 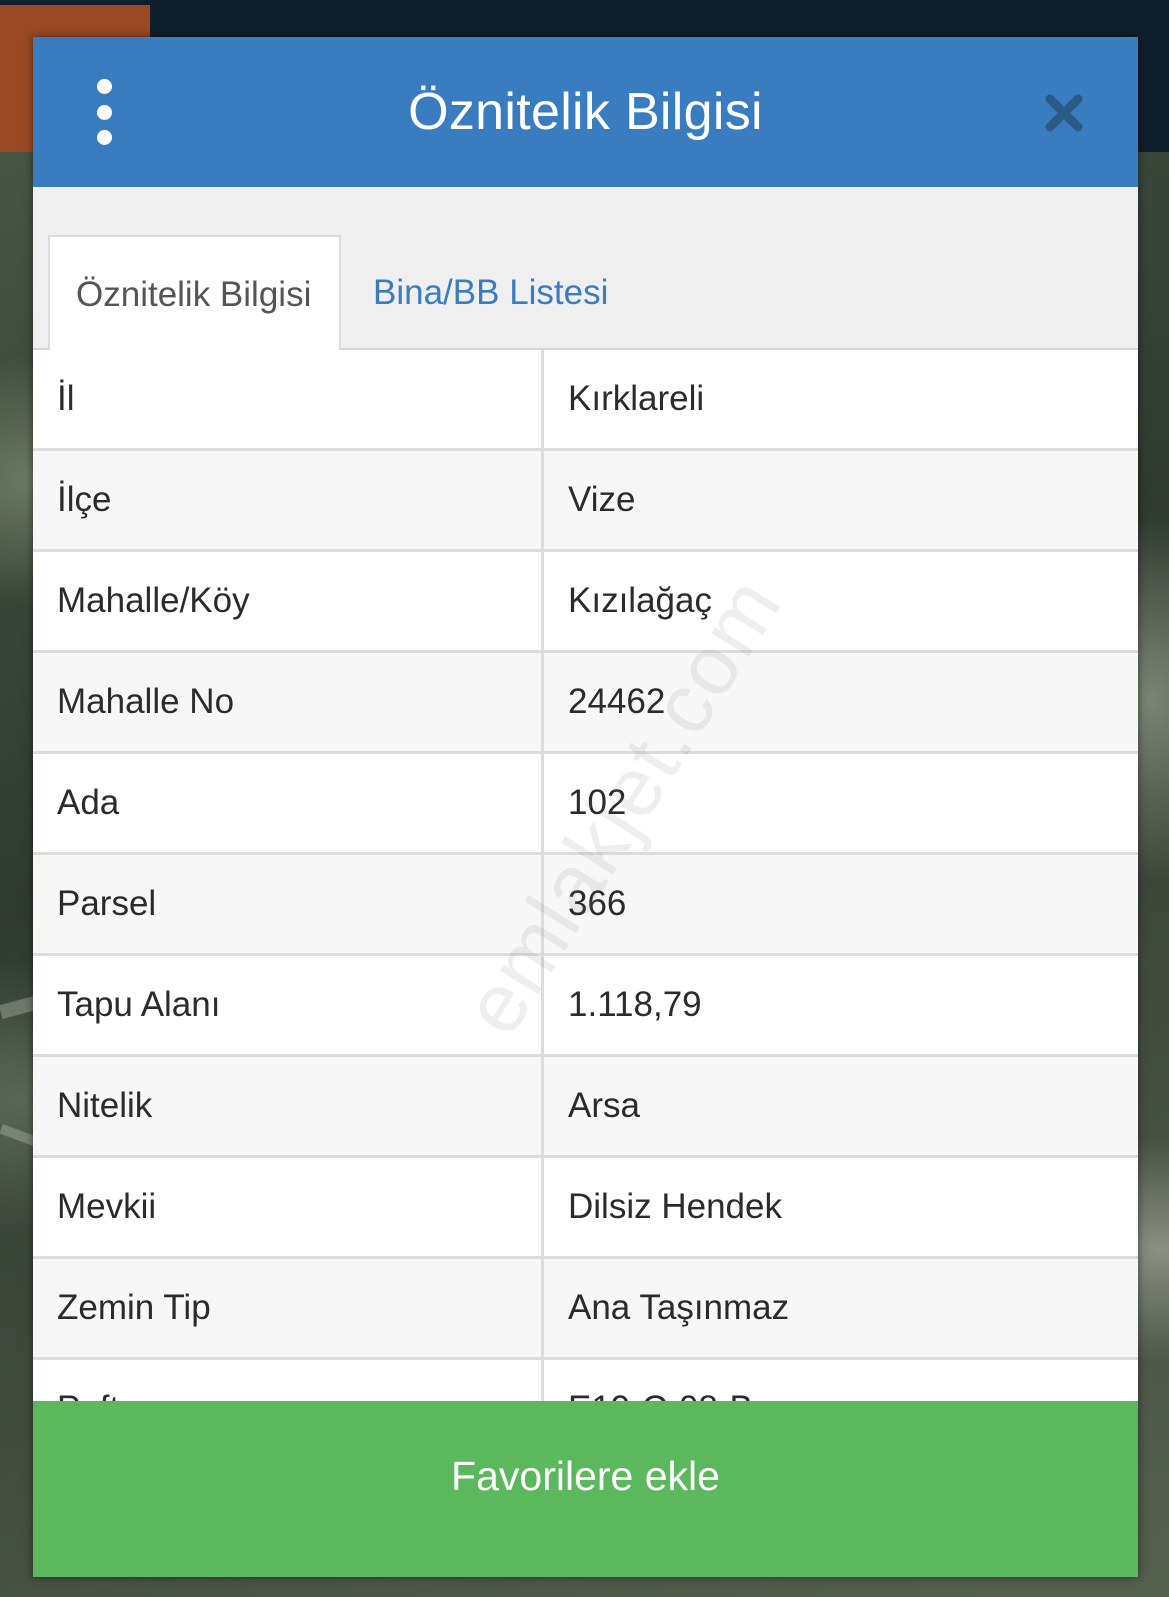 What do you see at coordinates (640, 600) in the screenshot?
I see `attribute-value: Kızılağaç` at bounding box center [640, 600].